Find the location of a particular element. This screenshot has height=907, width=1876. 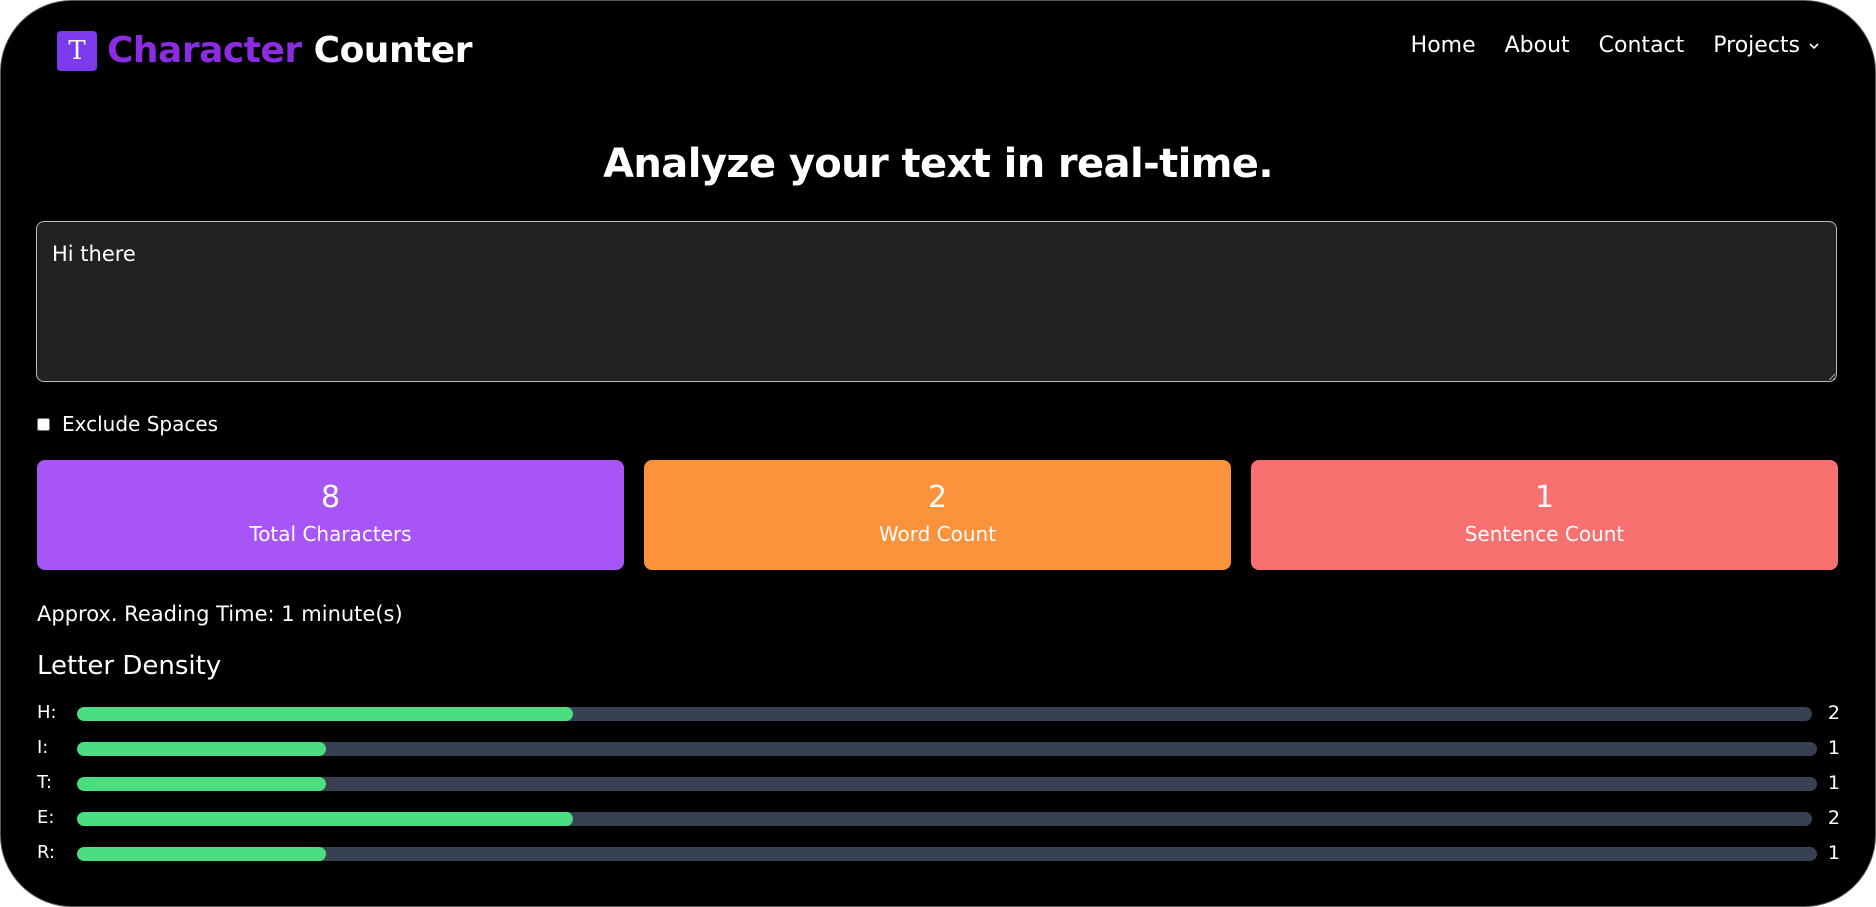

sentence-count-label: Sentence Count is located at coordinates (1544, 534).